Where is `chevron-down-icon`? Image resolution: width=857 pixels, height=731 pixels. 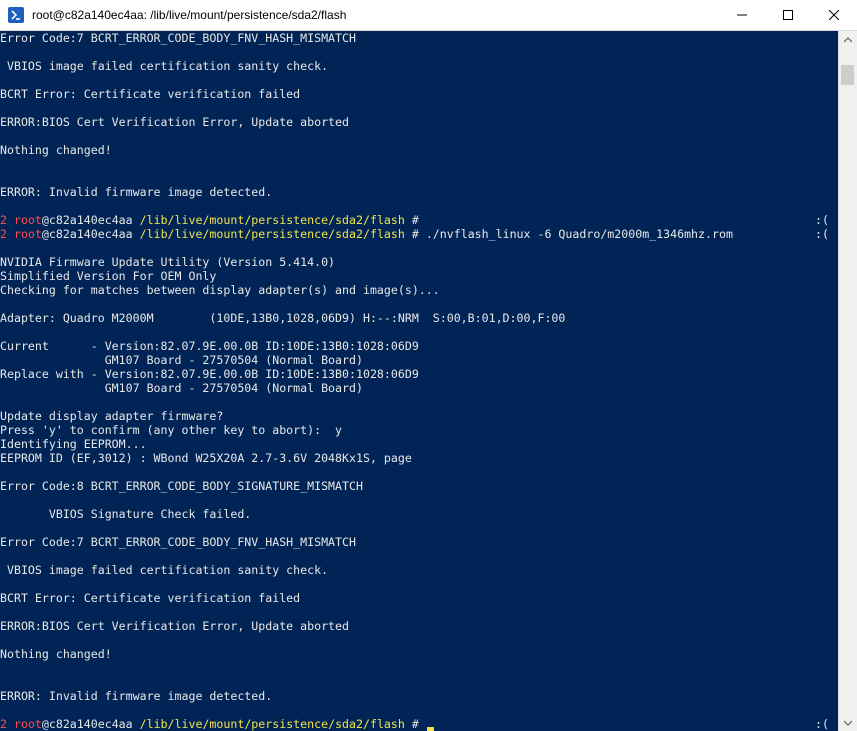 chevron-down-icon is located at coordinates (848, 723).